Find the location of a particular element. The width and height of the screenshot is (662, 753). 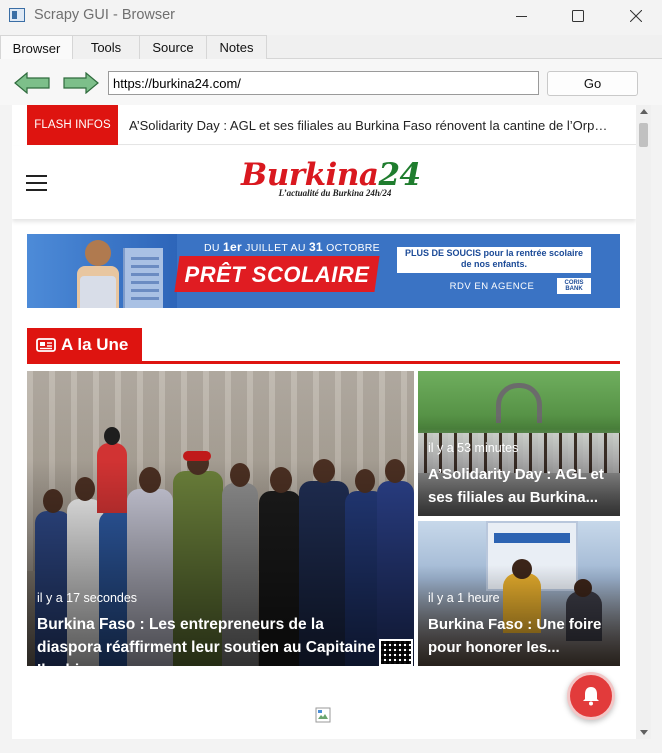

building-illustration is located at coordinates (143, 278).